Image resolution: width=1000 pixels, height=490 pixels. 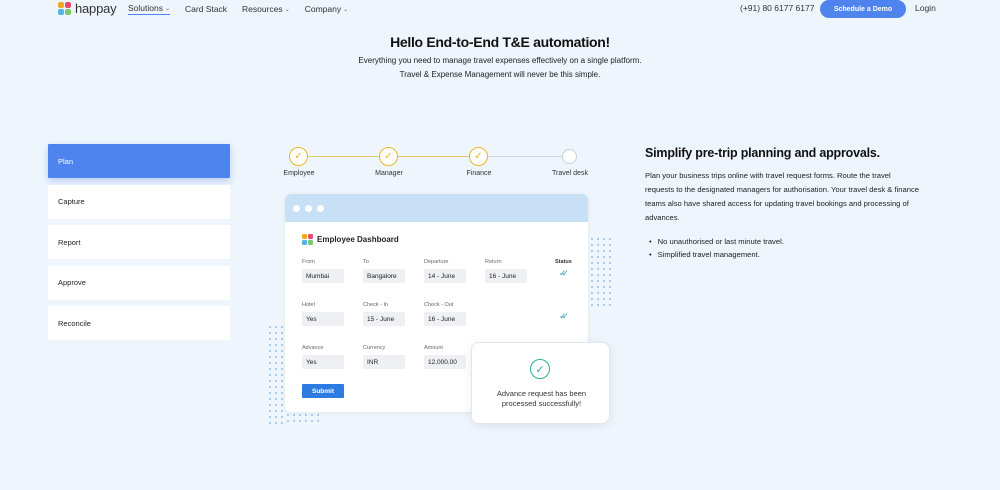 What do you see at coordinates (139, 323) in the screenshot?
I see `tab-reconcile: Reconcile` at bounding box center [139, 323].